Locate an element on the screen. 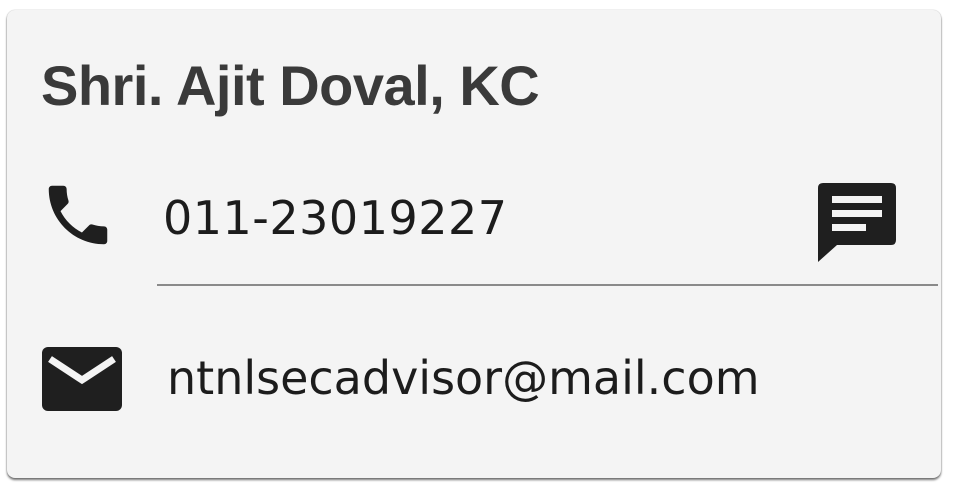  message-icon is located at coordinates (857, 221).